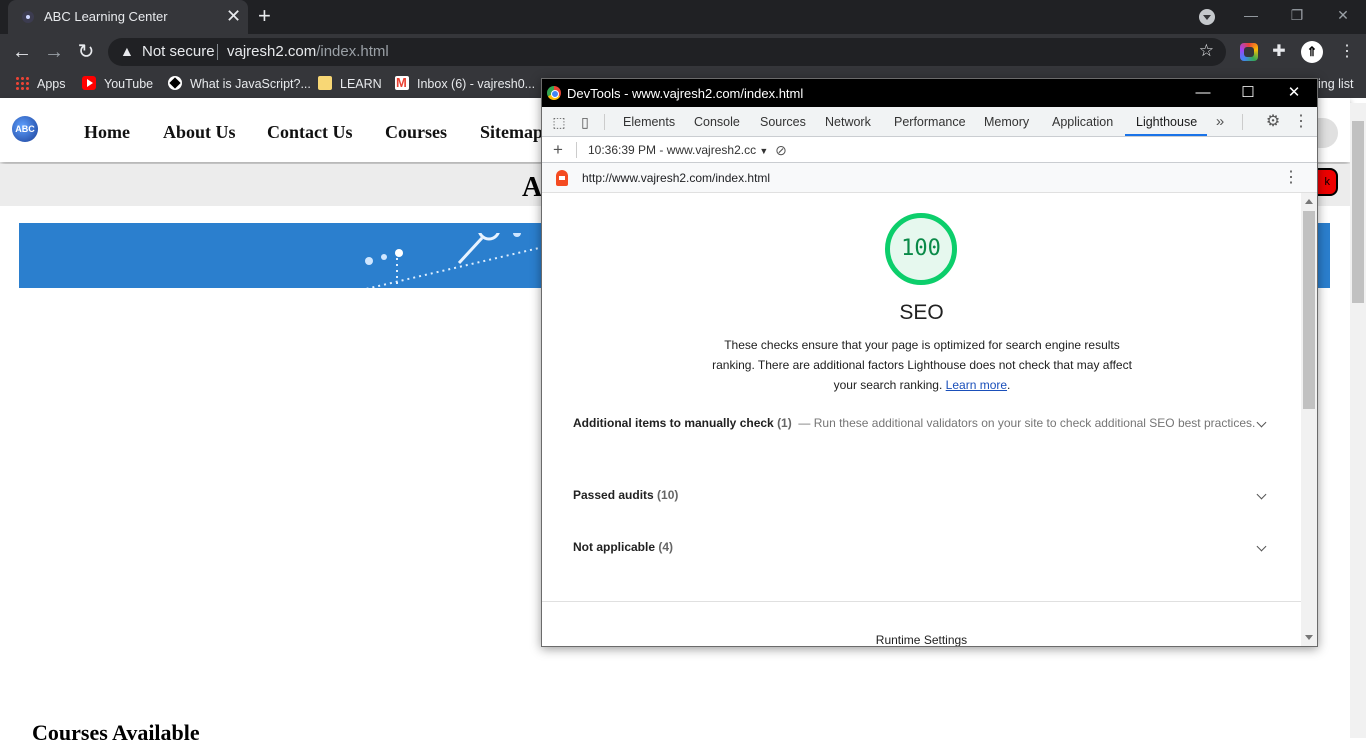 The image size is (1366, 746). I want to click on runtime-settings-heading: Runtime Settings, so click(921, 639).